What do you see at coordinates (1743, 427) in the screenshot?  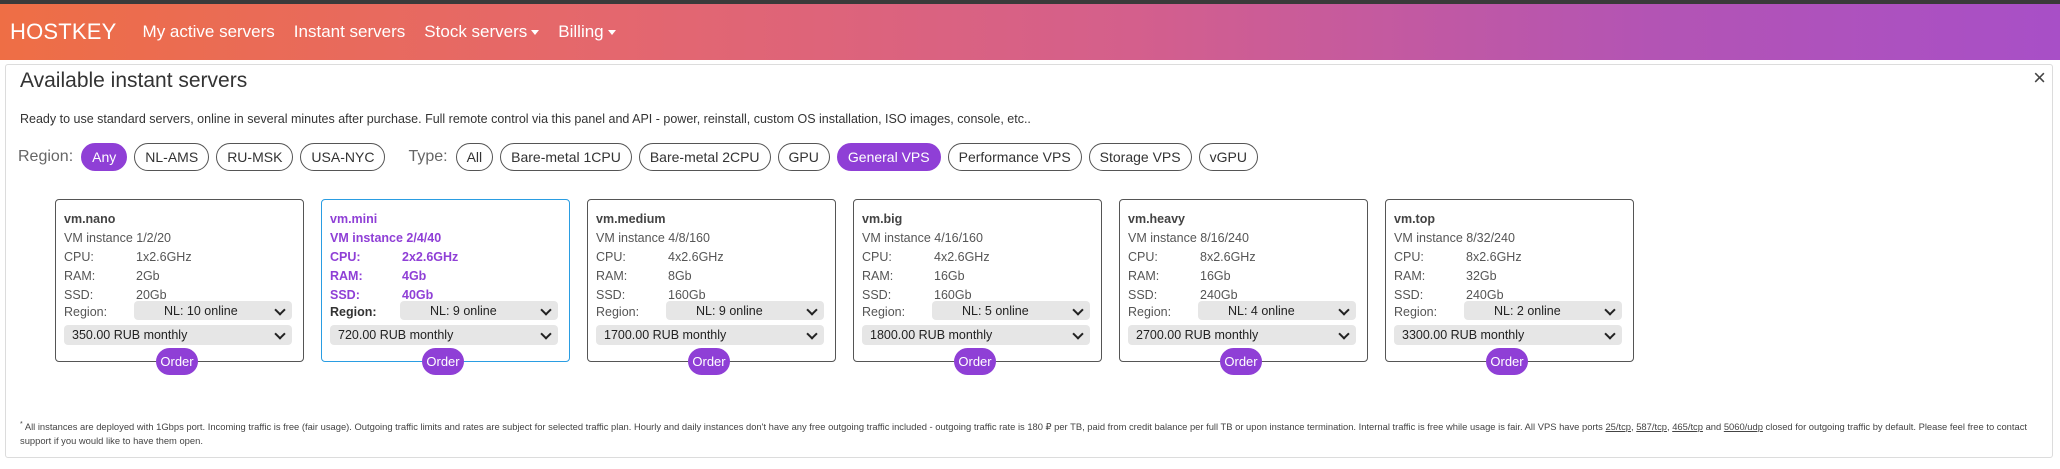 I see `port-5060-udp: 5060/udp` at bounding box center [1743, 427].